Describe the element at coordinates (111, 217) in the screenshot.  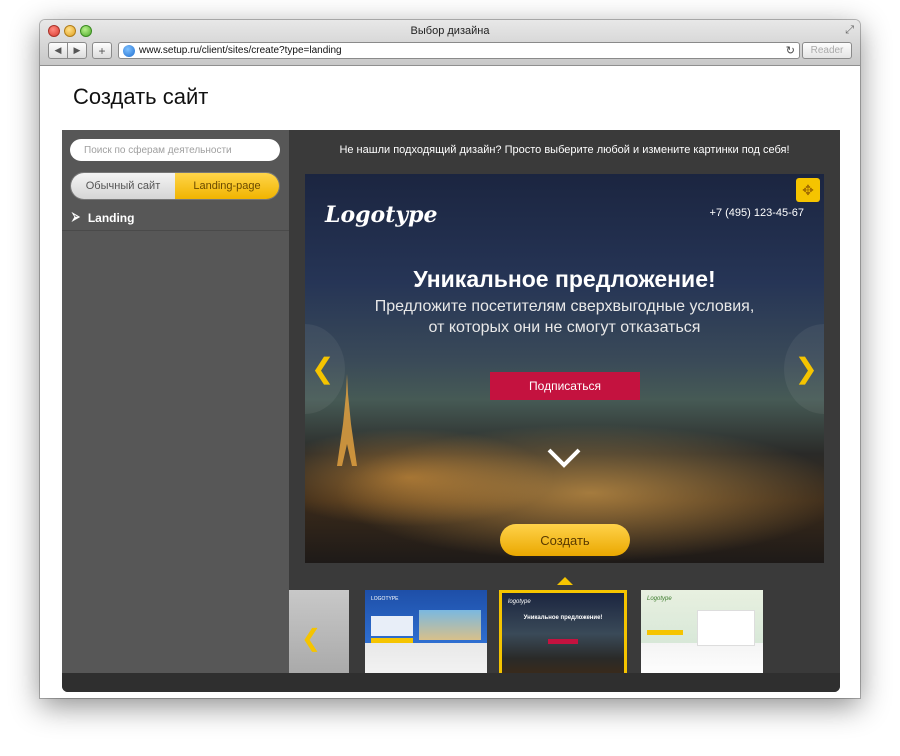
I see `category-label: Landing` at that location.